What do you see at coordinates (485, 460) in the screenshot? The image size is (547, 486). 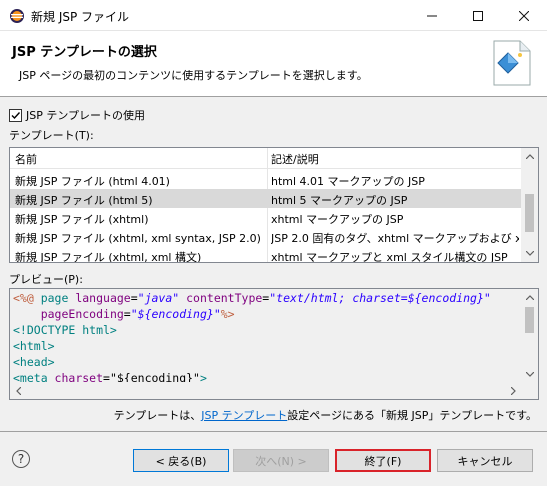 I see `cancel-button: キャンセル` at bounding box center [485, 460].